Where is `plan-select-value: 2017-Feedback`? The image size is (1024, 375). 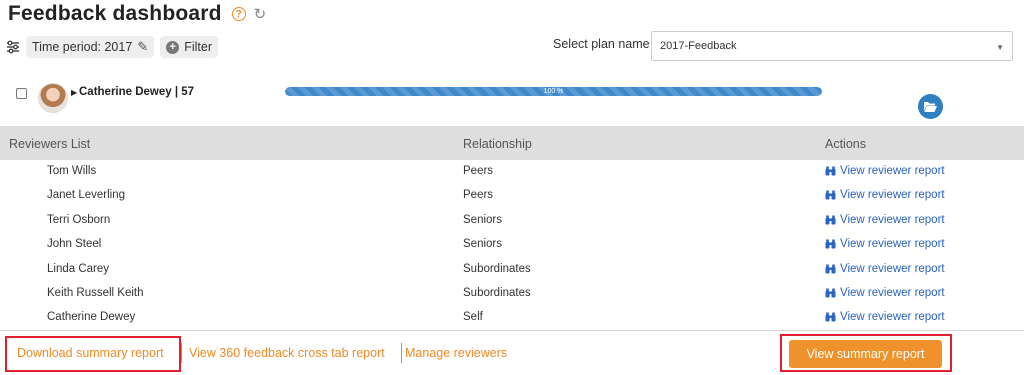 plan-select-value: 2017-Feedback is located at coordinates (698, 46).